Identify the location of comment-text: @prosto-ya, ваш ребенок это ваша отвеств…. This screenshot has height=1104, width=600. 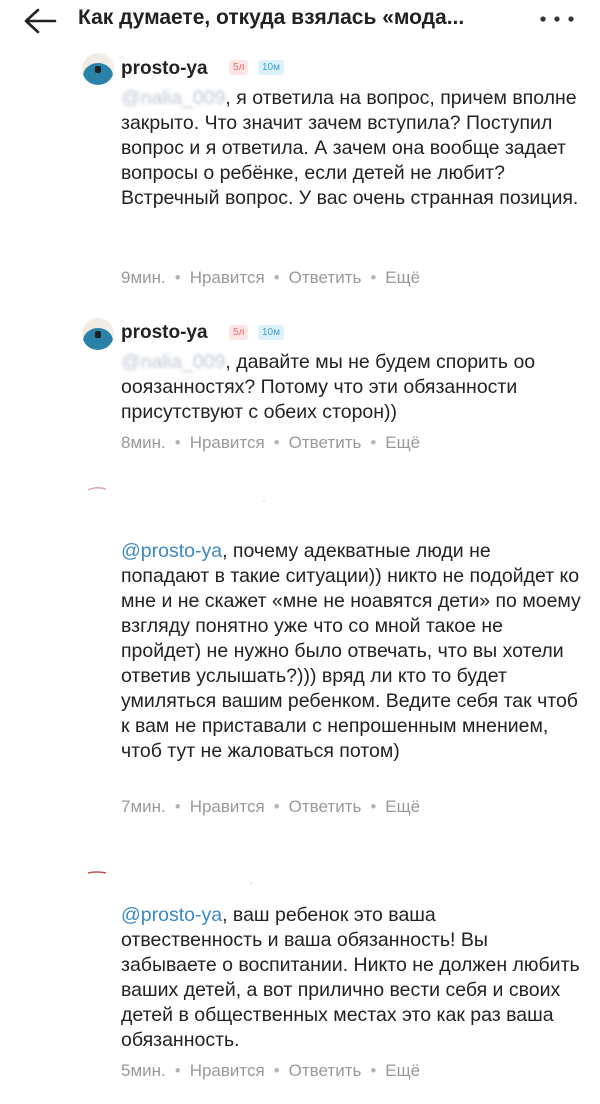
(350, 977).